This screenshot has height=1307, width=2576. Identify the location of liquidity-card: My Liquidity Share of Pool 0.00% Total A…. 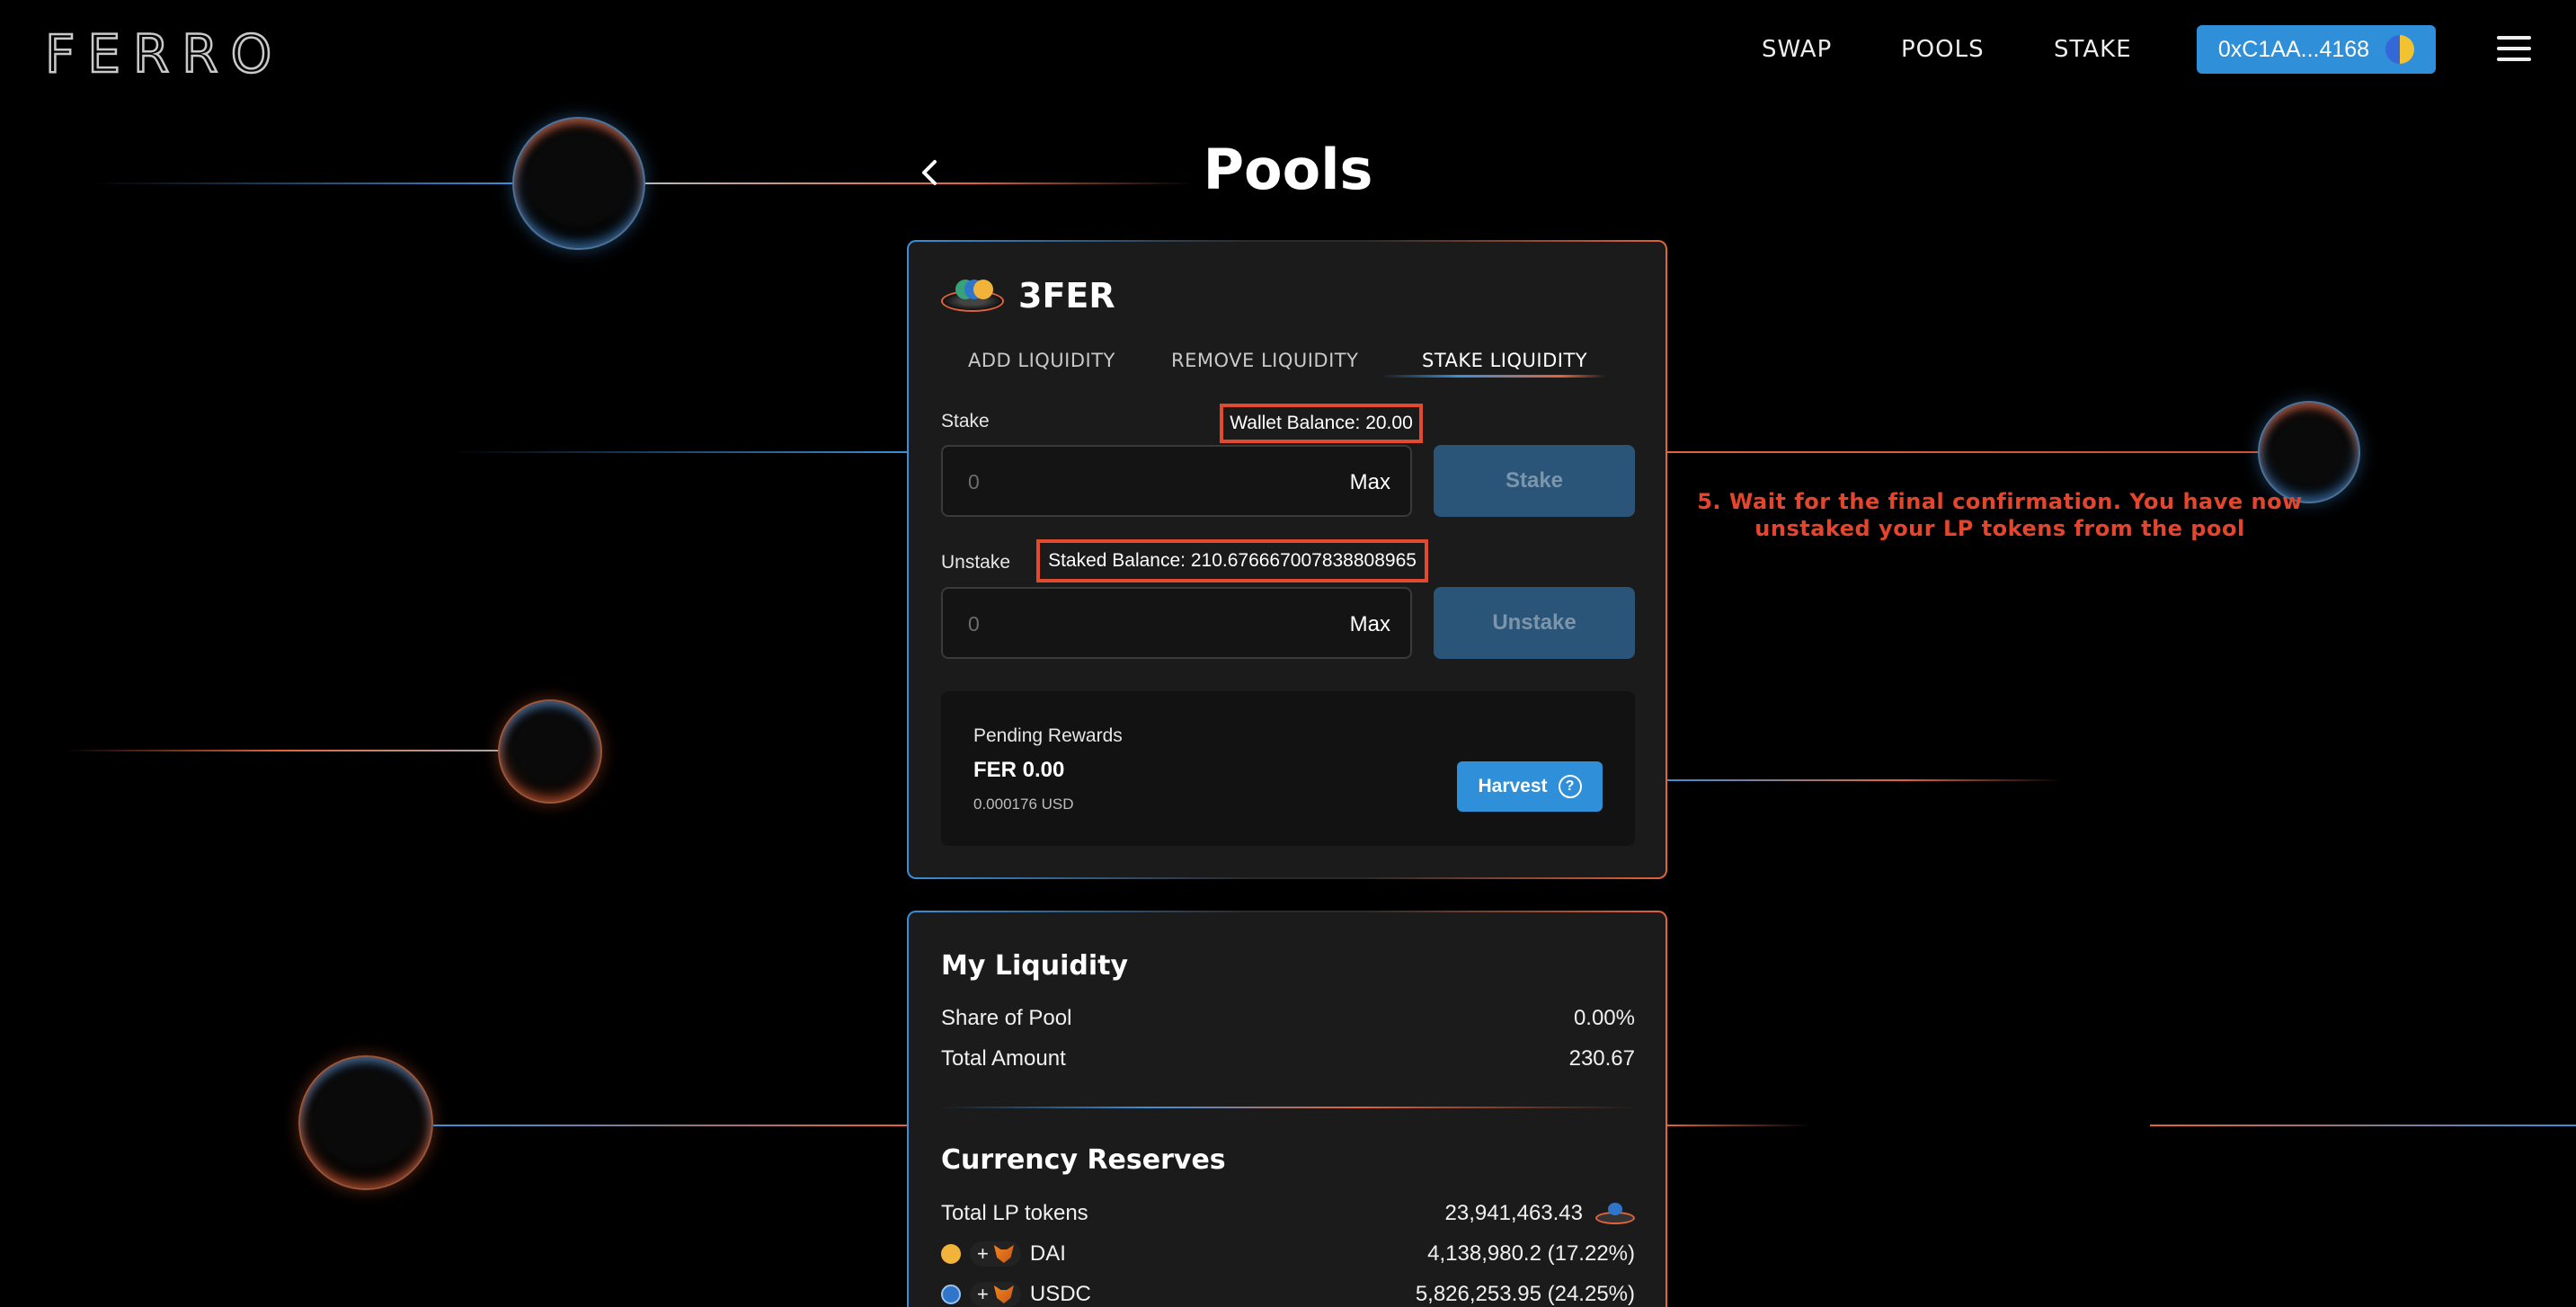
(1287, 1109).